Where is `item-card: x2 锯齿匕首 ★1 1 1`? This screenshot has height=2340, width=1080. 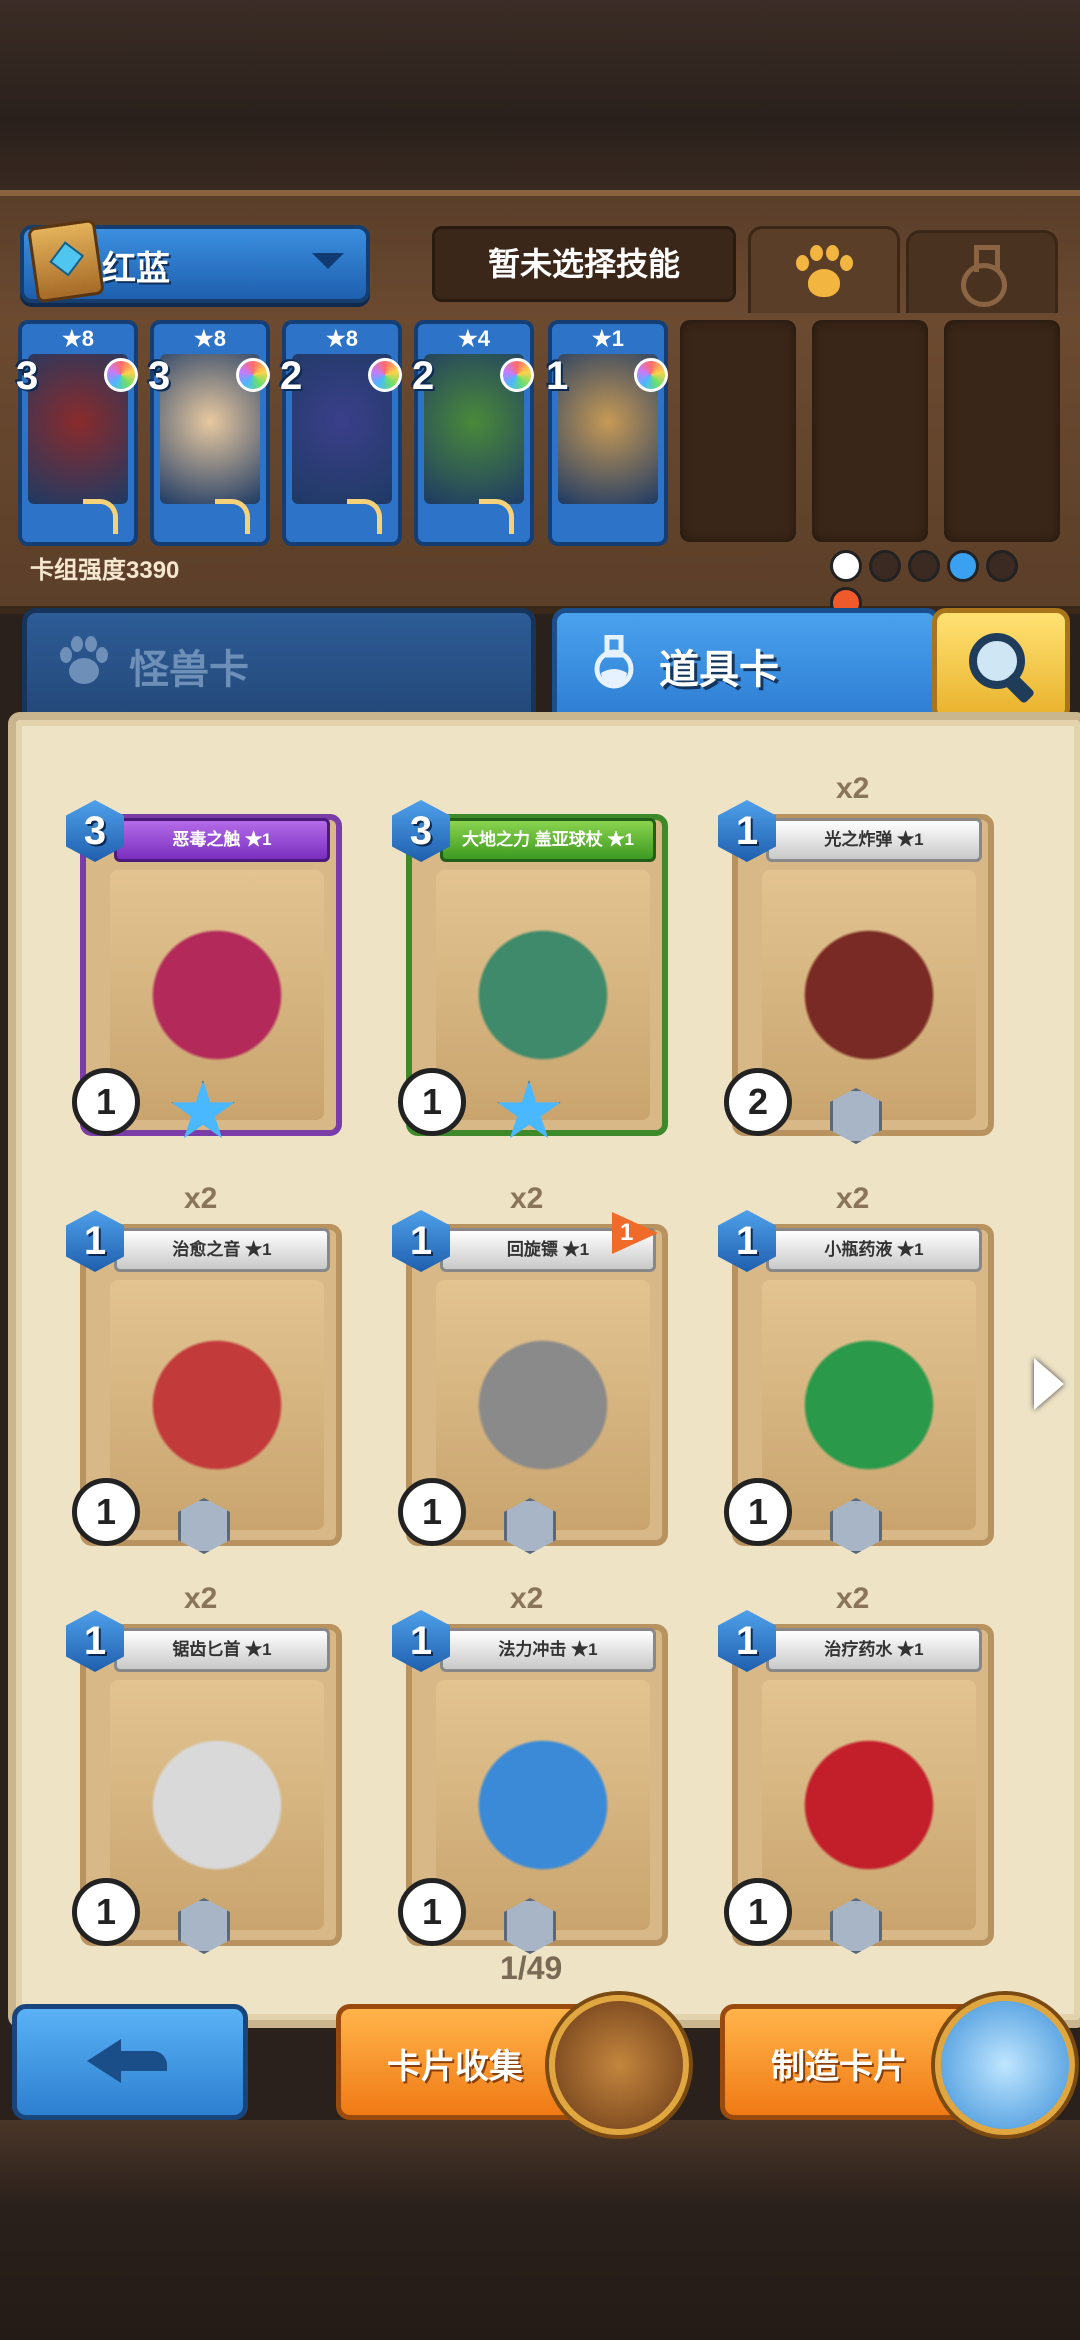
item-card: x2 锯齿匕首 ★1 1 1 is located at coordinates (204, 1768).